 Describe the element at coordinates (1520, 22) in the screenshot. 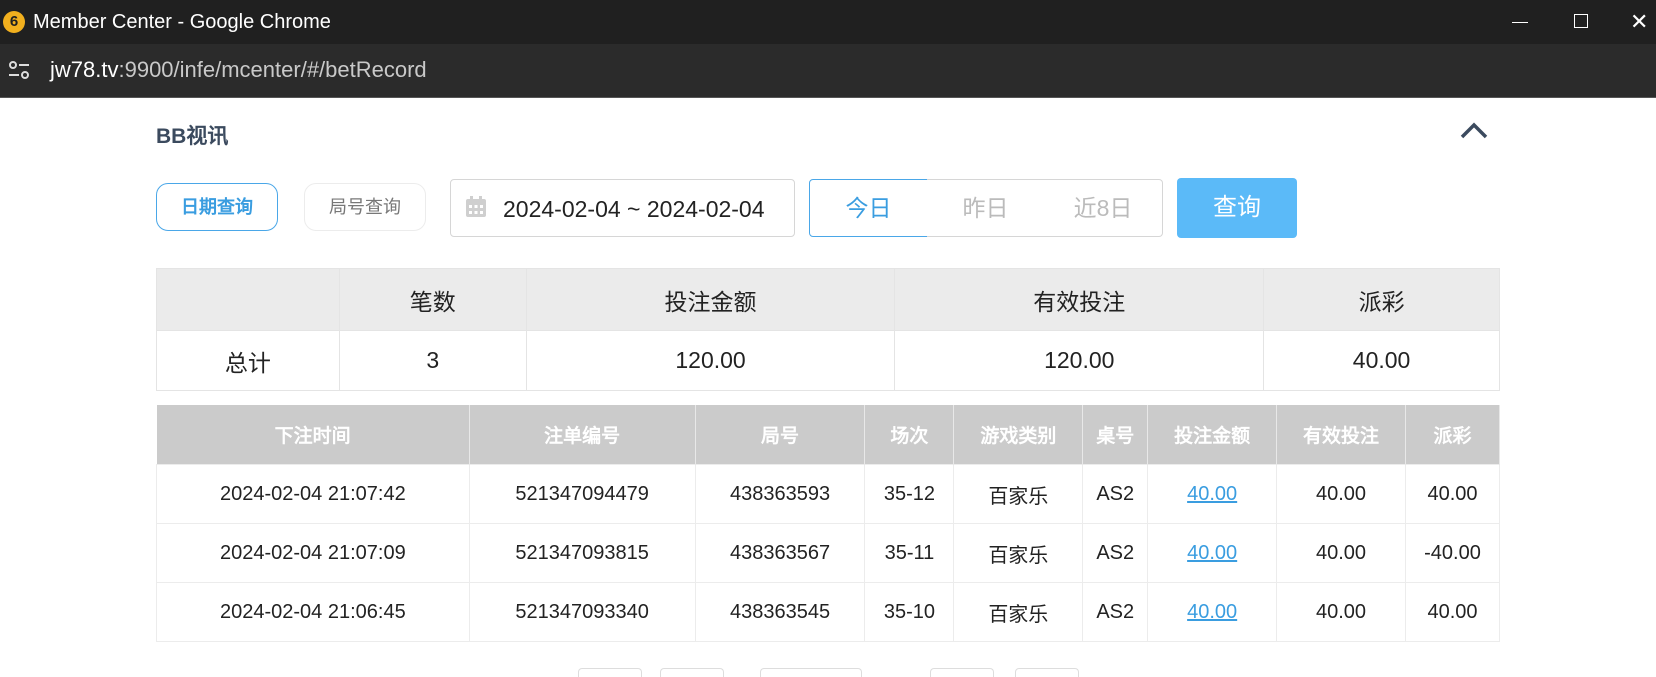

I see `minimize-icon` at that location.